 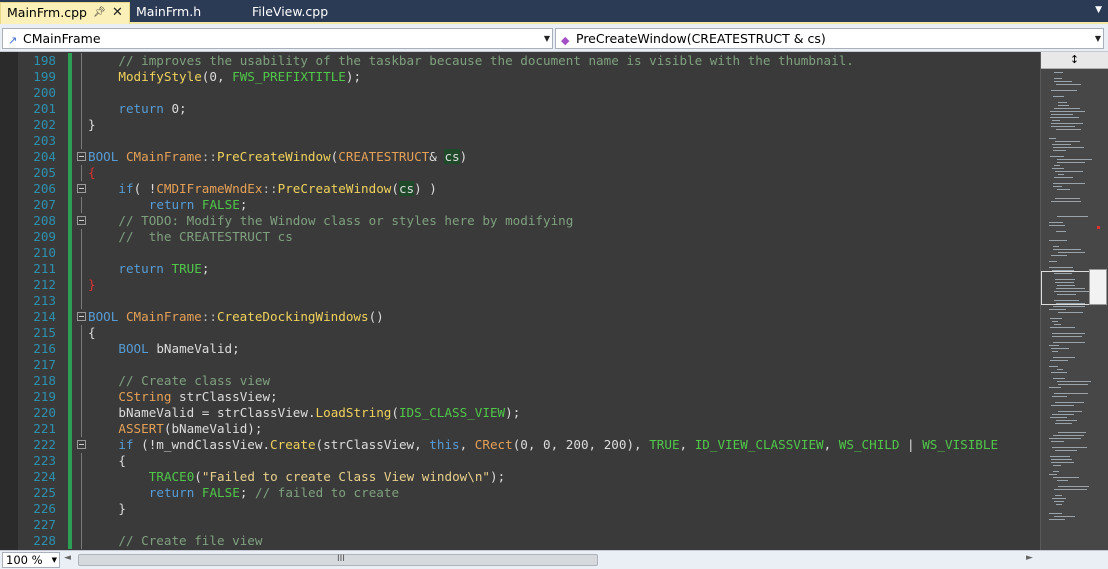 I want to click on zoom-combo: 100 % ▼, so click(x=31, y=560).